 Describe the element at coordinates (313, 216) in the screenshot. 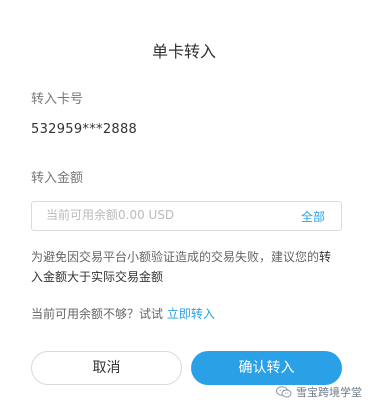

I see `all-amount-button: 全部` at that location.